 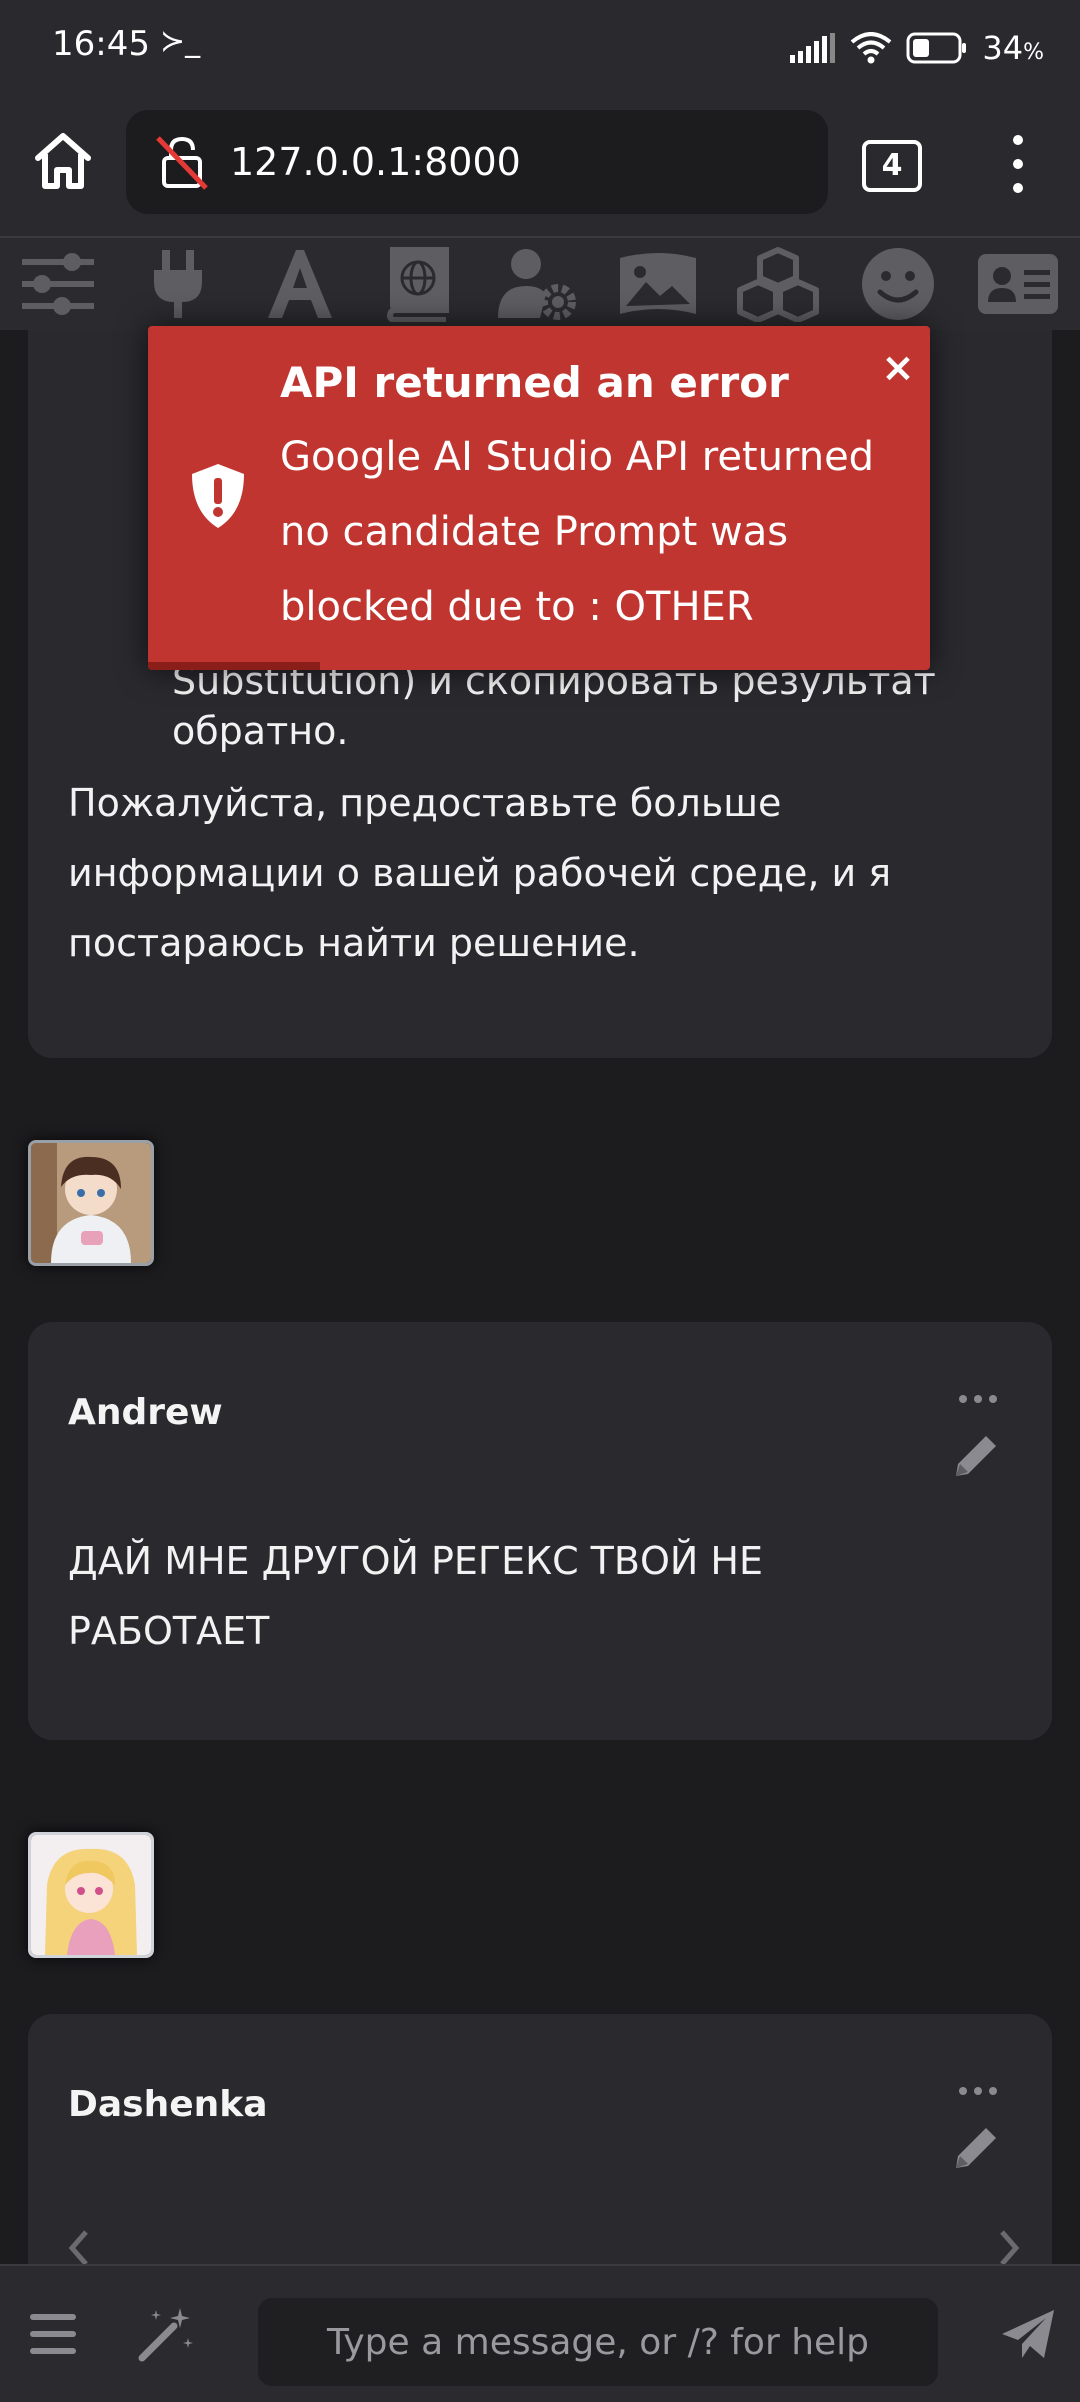 I want to click on avatar-dashenka-image, so click(x=91, y=1895).